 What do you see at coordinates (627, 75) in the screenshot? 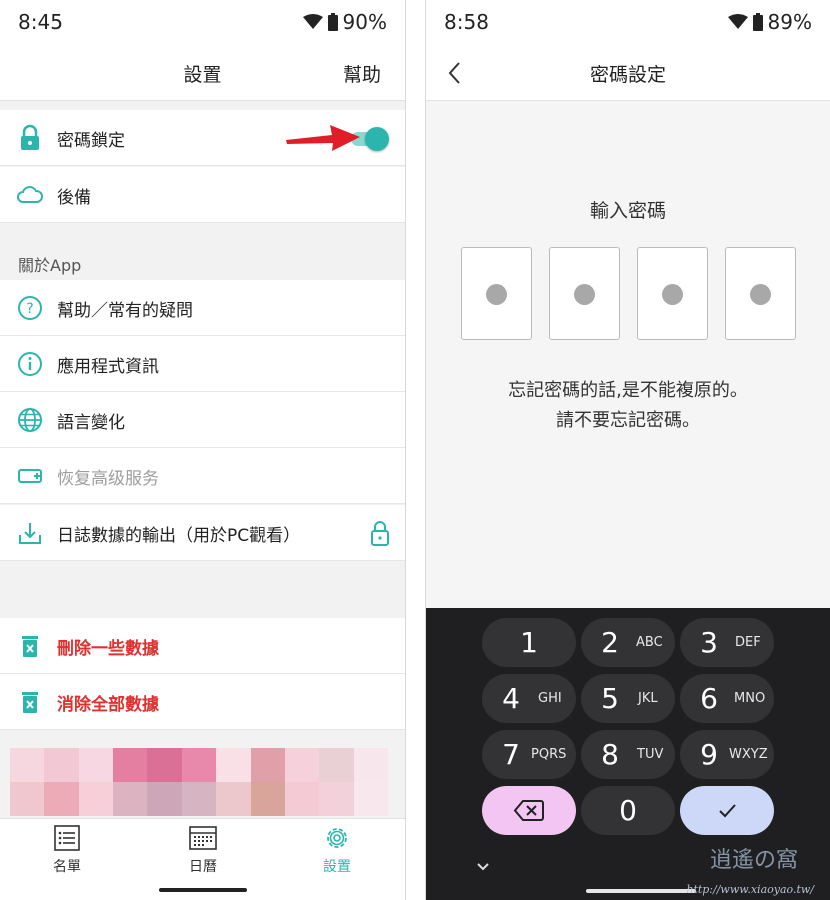
I see `page-title: 密碼設定` at bounding box center [627, 75].